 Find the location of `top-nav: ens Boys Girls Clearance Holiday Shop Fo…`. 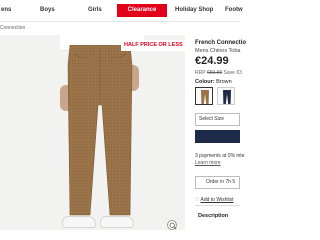

top-nav: ens Boys Girls Clearance Holiday Shop Fo… is located at coordinates (121, 11).